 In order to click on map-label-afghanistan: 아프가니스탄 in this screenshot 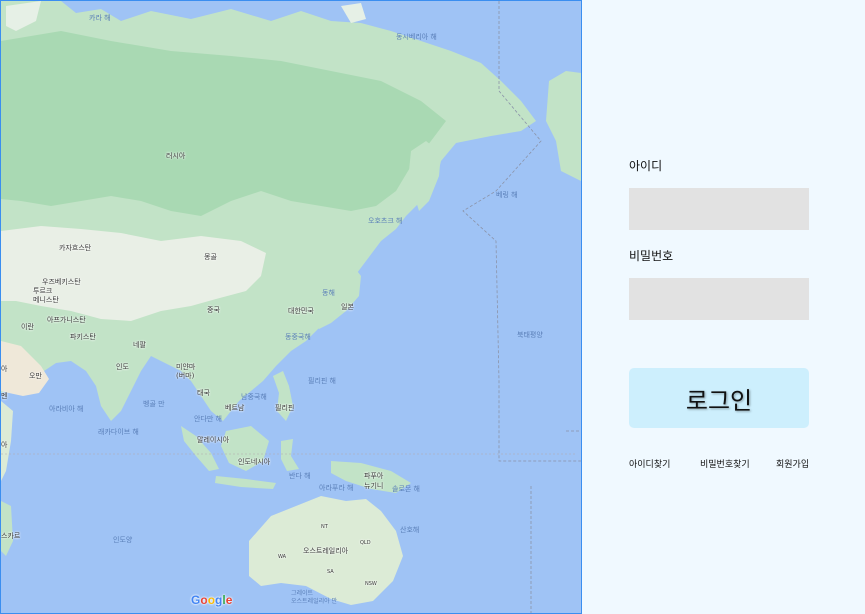, I will do `click(66, 320)`.